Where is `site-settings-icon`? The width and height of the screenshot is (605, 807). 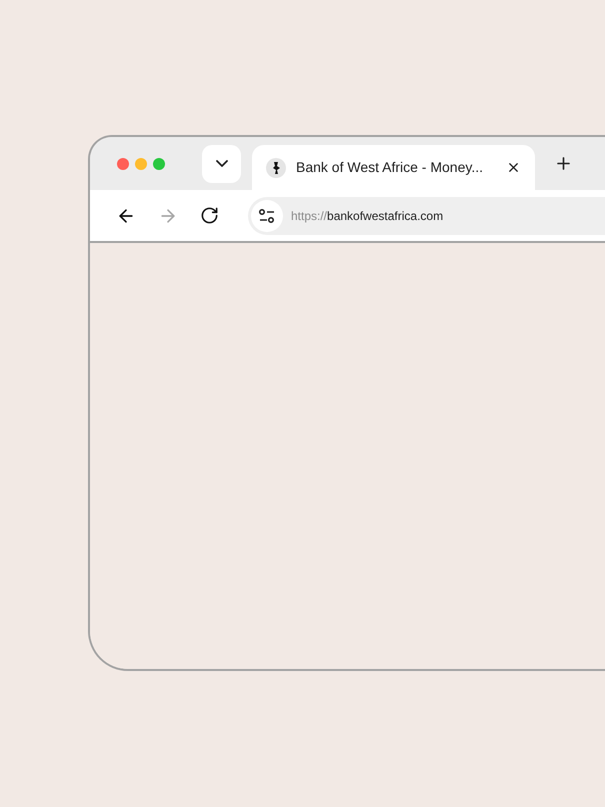
site-settings-icon is located at coordinates (267, 216).